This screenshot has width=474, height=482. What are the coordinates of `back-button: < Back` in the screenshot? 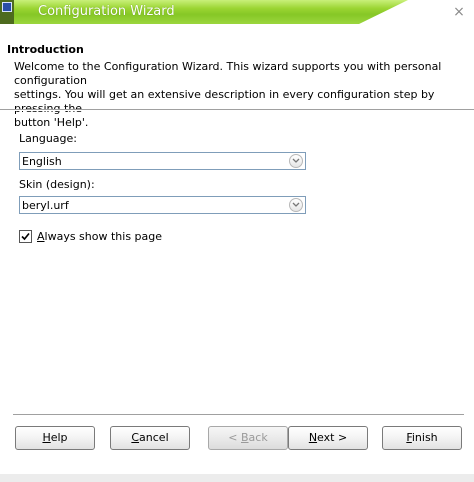 It's located at (248, 438).